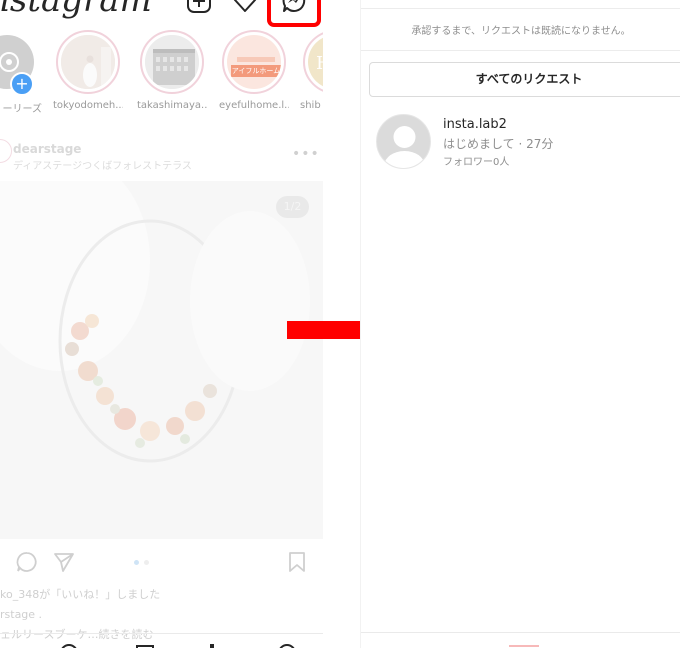 The width and height of the screenshot is (680, 648). I want to click on delete-all-hint, so click(524, 646).